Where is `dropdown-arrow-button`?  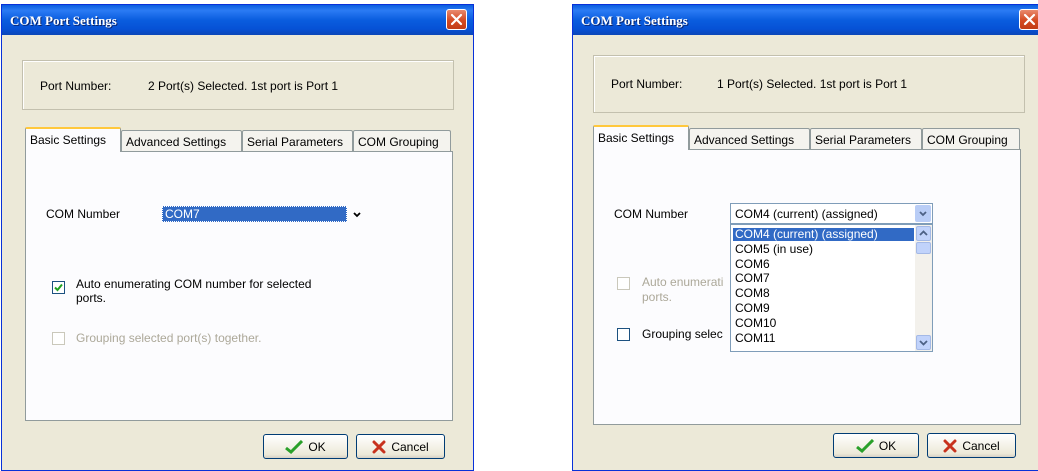 dropdown-arrow-button is located at coordinates (923, 213).